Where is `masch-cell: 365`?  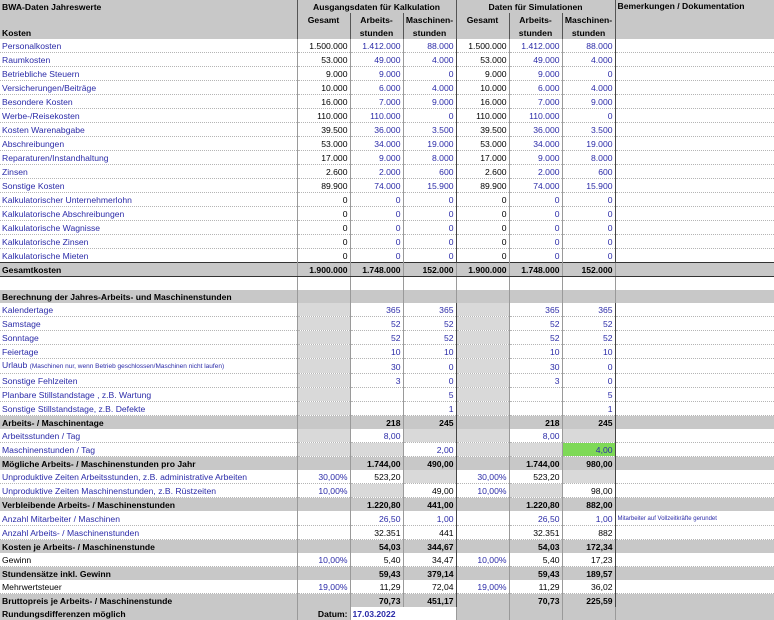 masch-cell: 365 is located at coordinates (589, 310).